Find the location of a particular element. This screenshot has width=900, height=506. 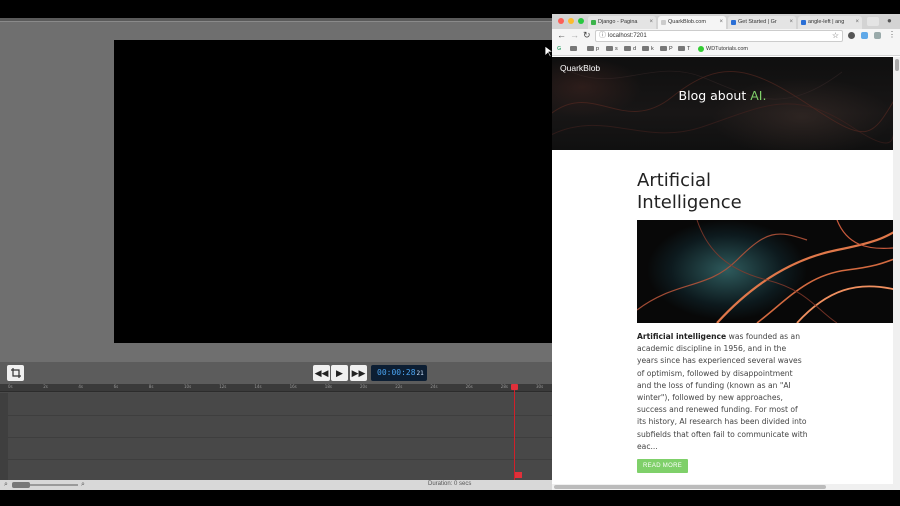

zoom-out-icon: ⌕ is located at coordinates (6, 485).